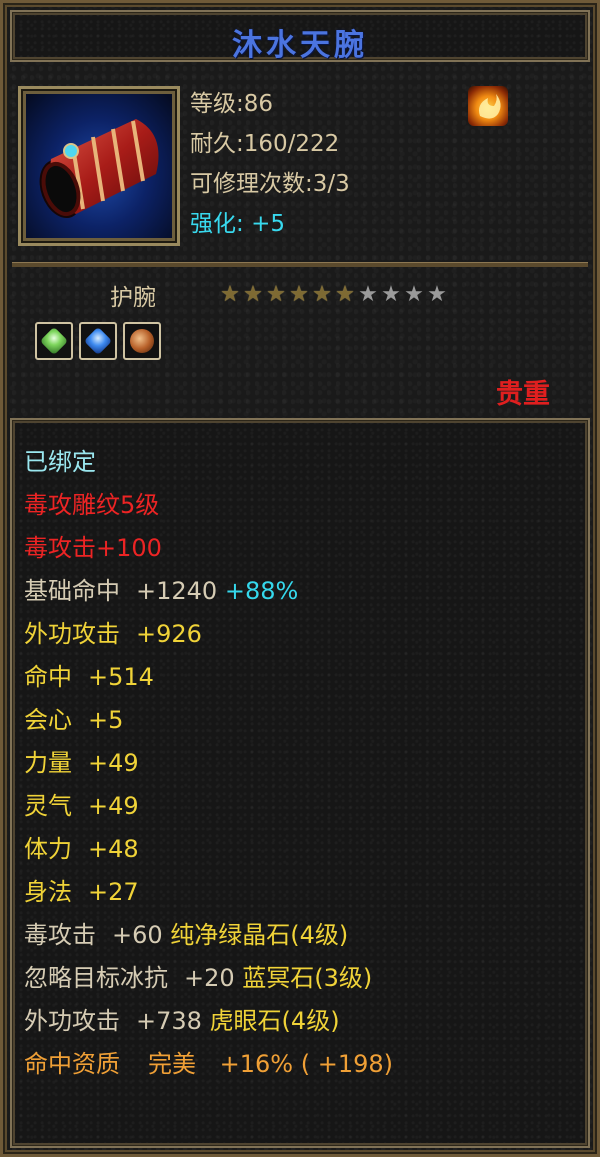 This screenshot has height=1157, width=600. What do you see at coordinates (270, 166) in the screenshot?
I see `item-stats: 等级:86 耐久:160/222 可修理次数:3/3 强化: +5` at bounding box center [270, 166].